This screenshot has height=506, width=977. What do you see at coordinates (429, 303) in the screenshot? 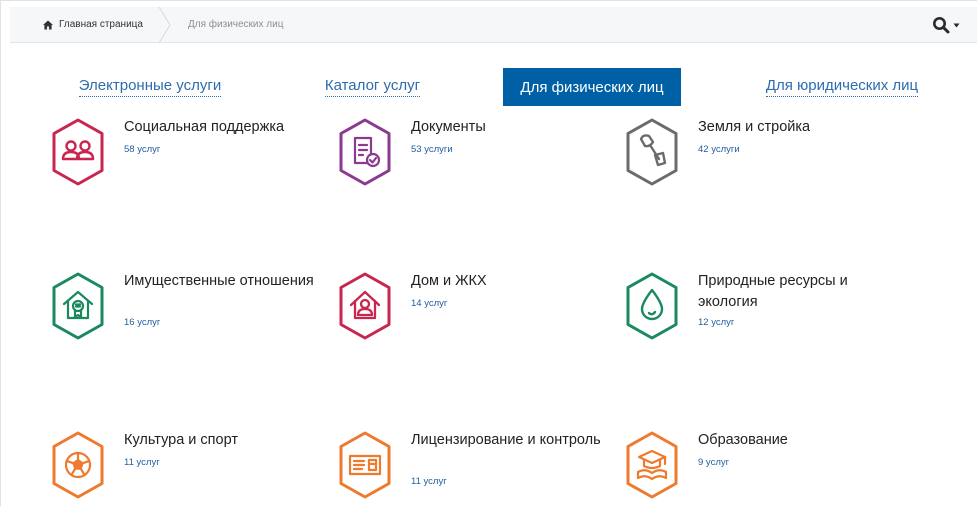
I see `category-count: 14 услуг` at bounding box center [429, 303].